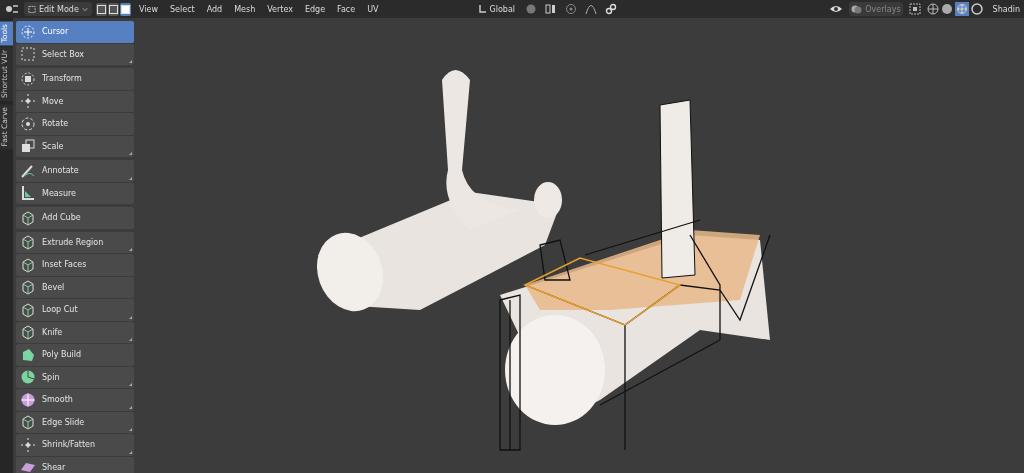 The image size is (1024, 473). I want to click on tool-button: Extrude Region, so click(75, 242).